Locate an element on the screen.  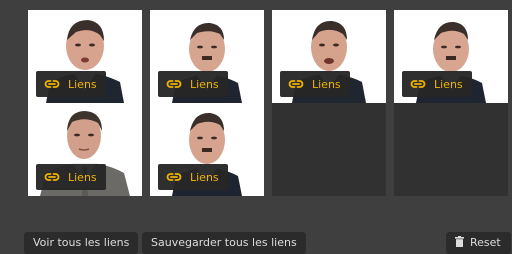
view-all-links-button: Voir tous les liens is located at coordinates (81, 243).